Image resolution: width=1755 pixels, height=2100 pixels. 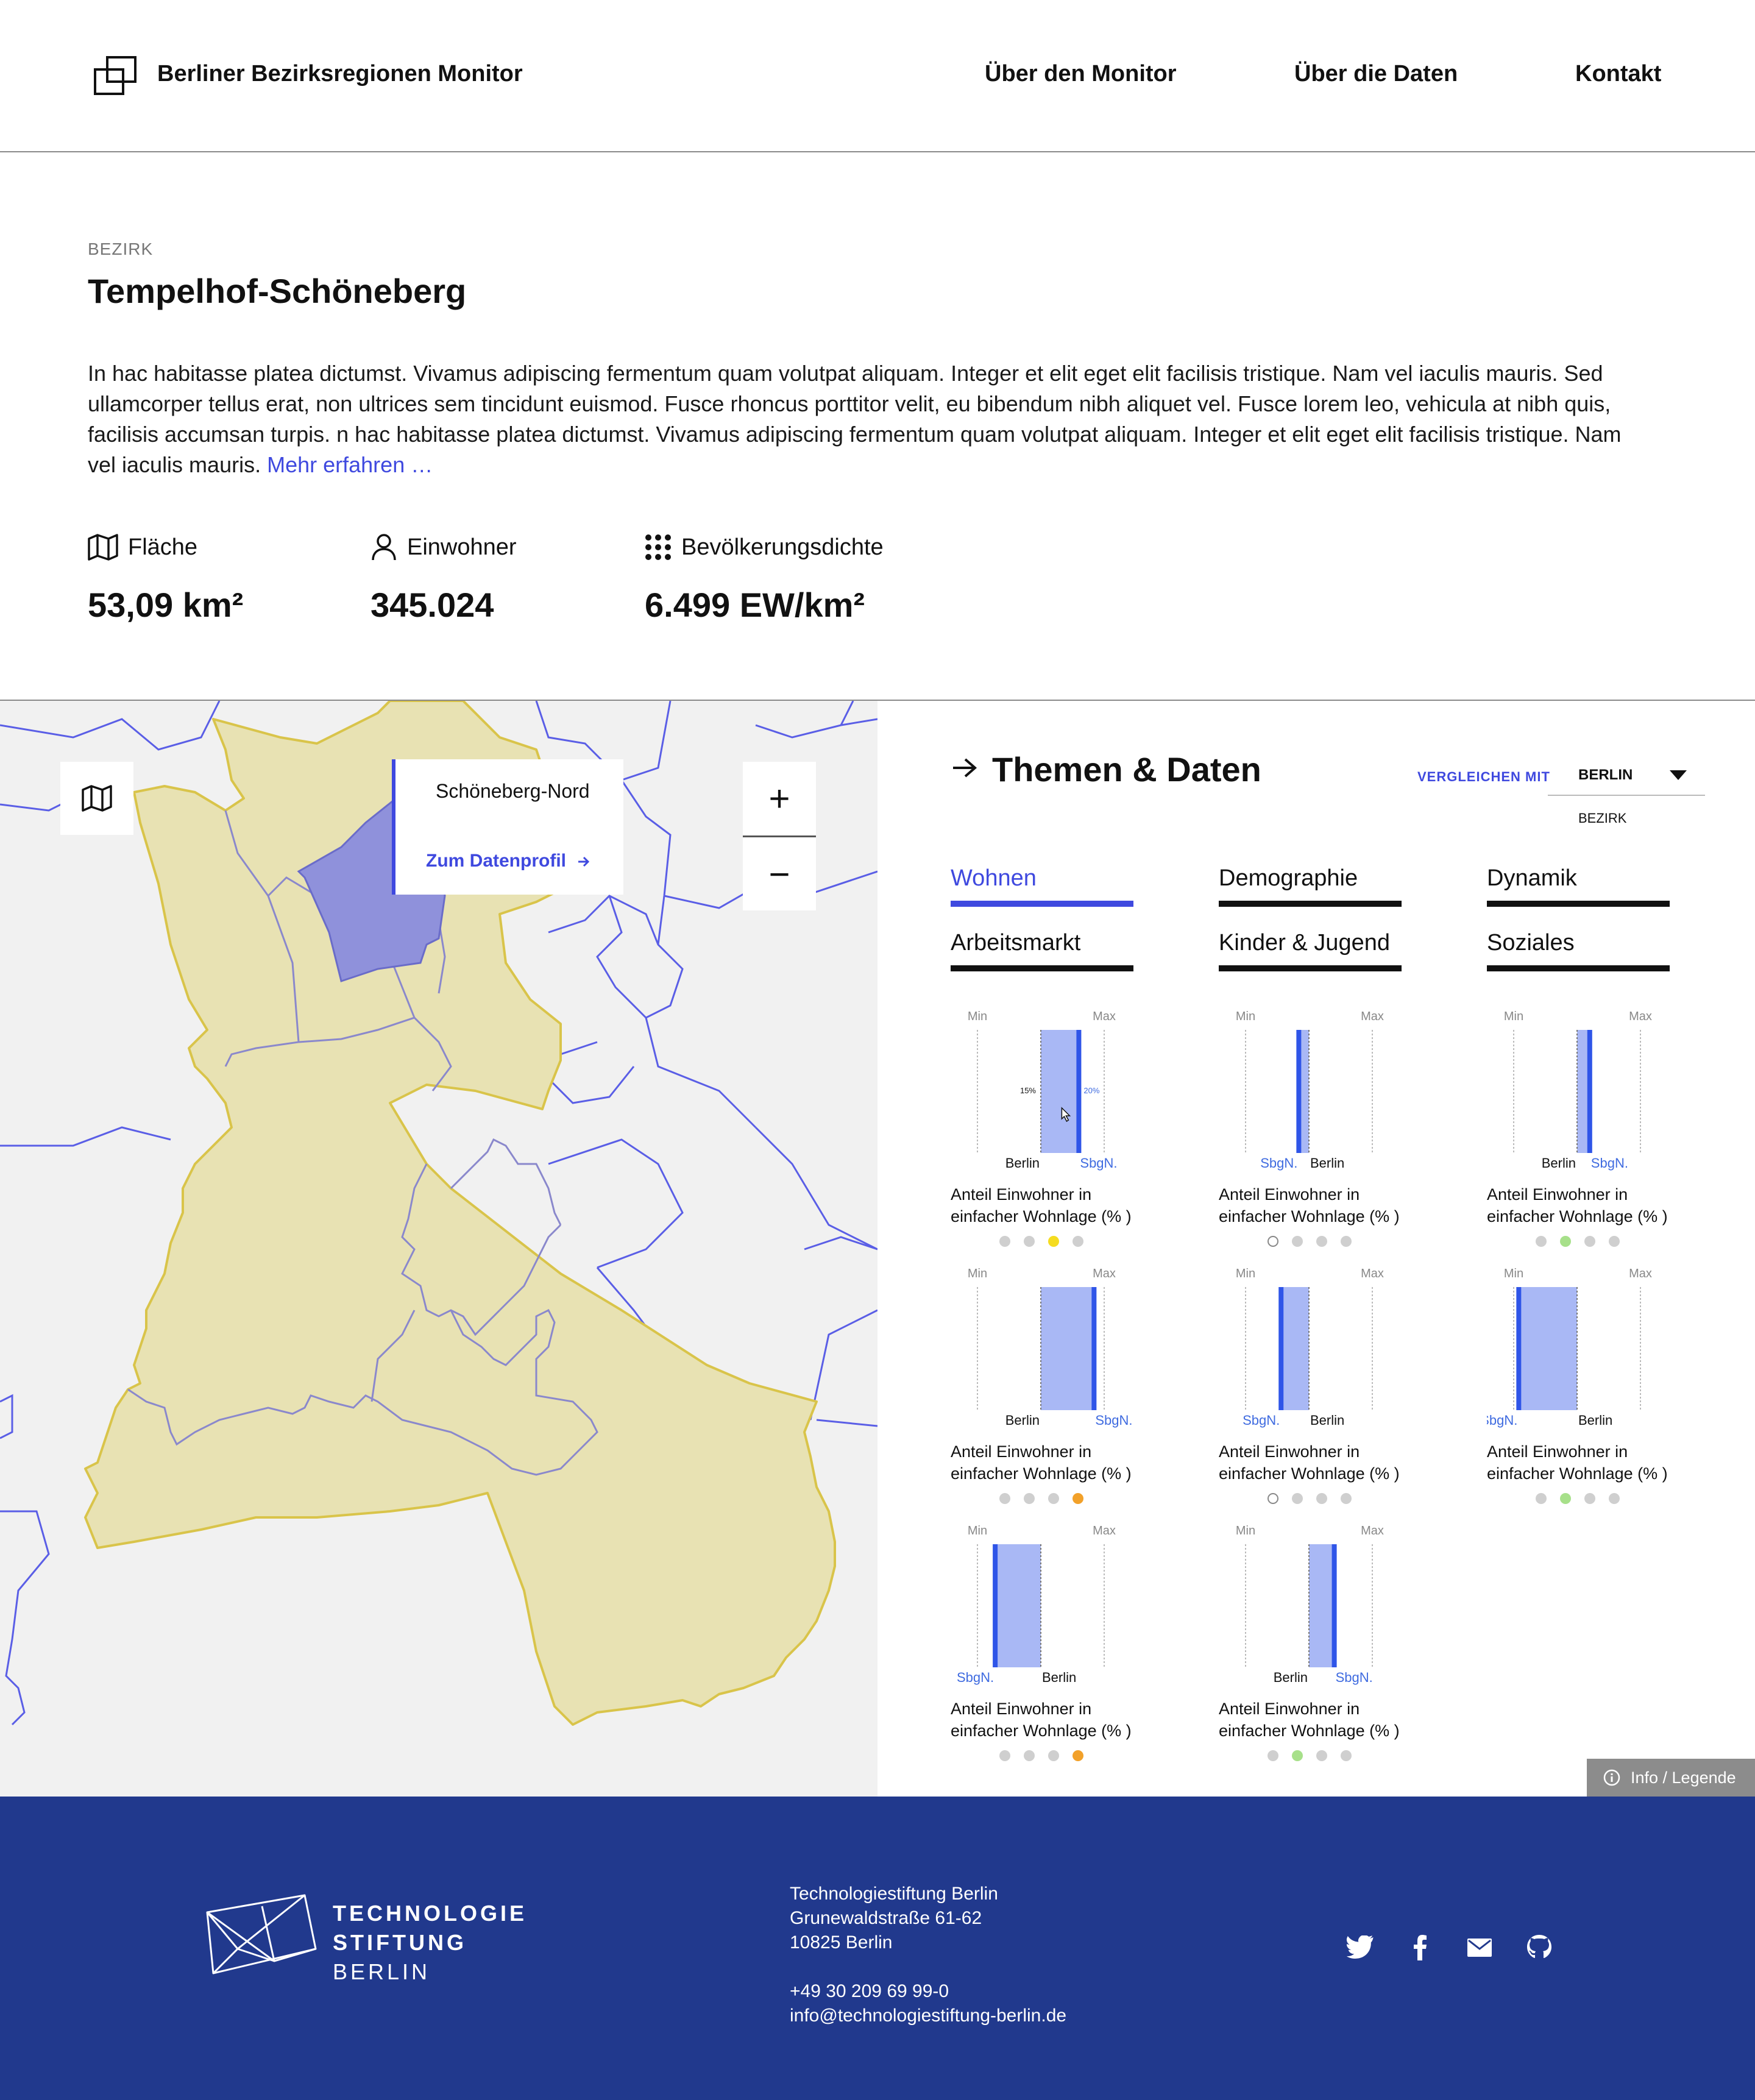 What do you see at coordinates (1376, 74) in the screenshot?
I see `nav-about-data: Über die Daten` at bounding box center [1376, 74].